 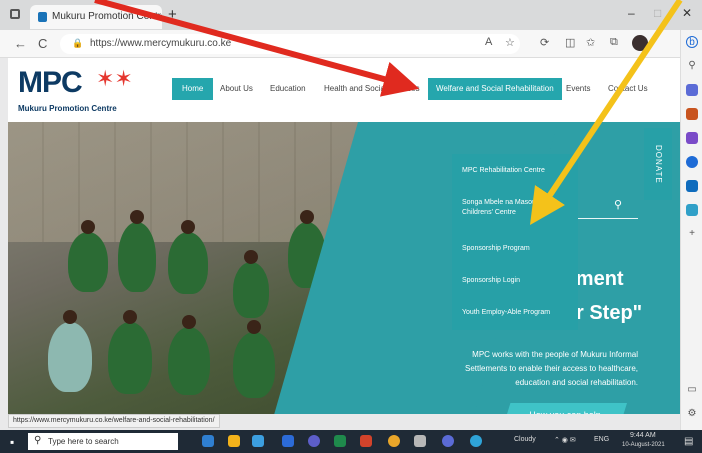 What do you see at coordinates (366, 441) in the screenshot?
I see `powerpoint-icon` at bounding box center [366, 441].